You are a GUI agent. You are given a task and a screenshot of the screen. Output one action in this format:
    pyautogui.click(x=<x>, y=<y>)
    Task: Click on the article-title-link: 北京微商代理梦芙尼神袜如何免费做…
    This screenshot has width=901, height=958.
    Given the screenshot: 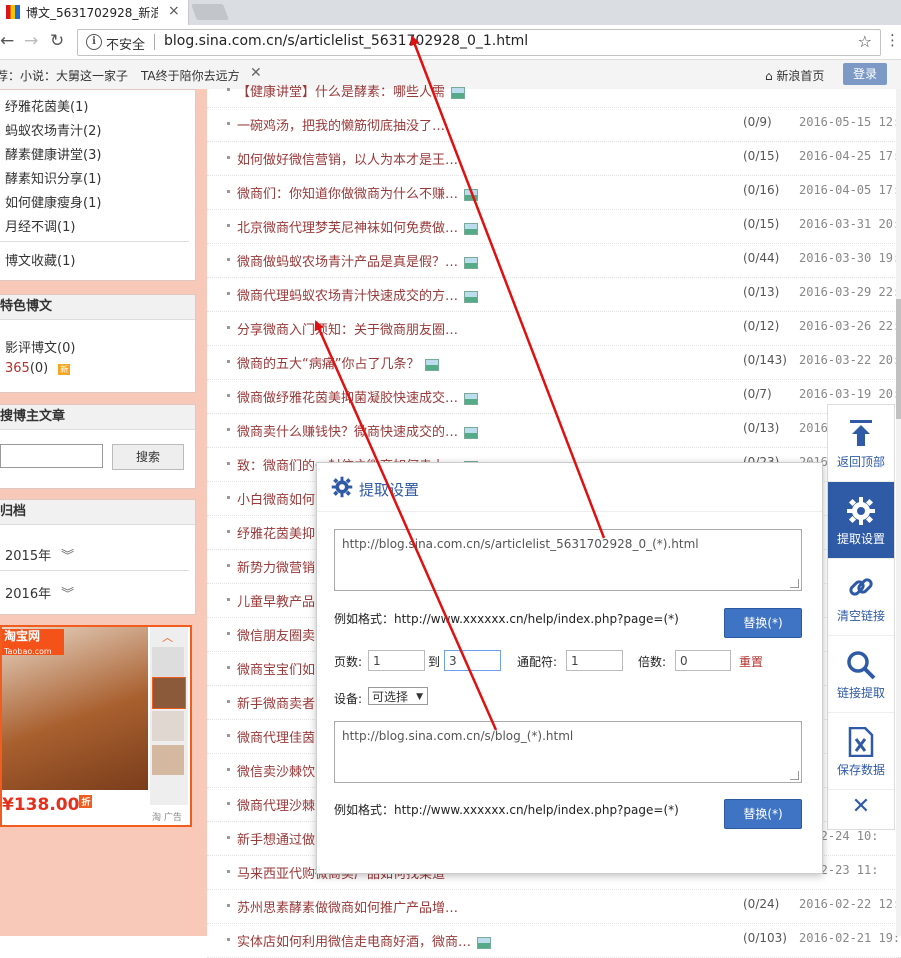 What is the action you would take?
    pyautogui.click(x=358, y=226)
    